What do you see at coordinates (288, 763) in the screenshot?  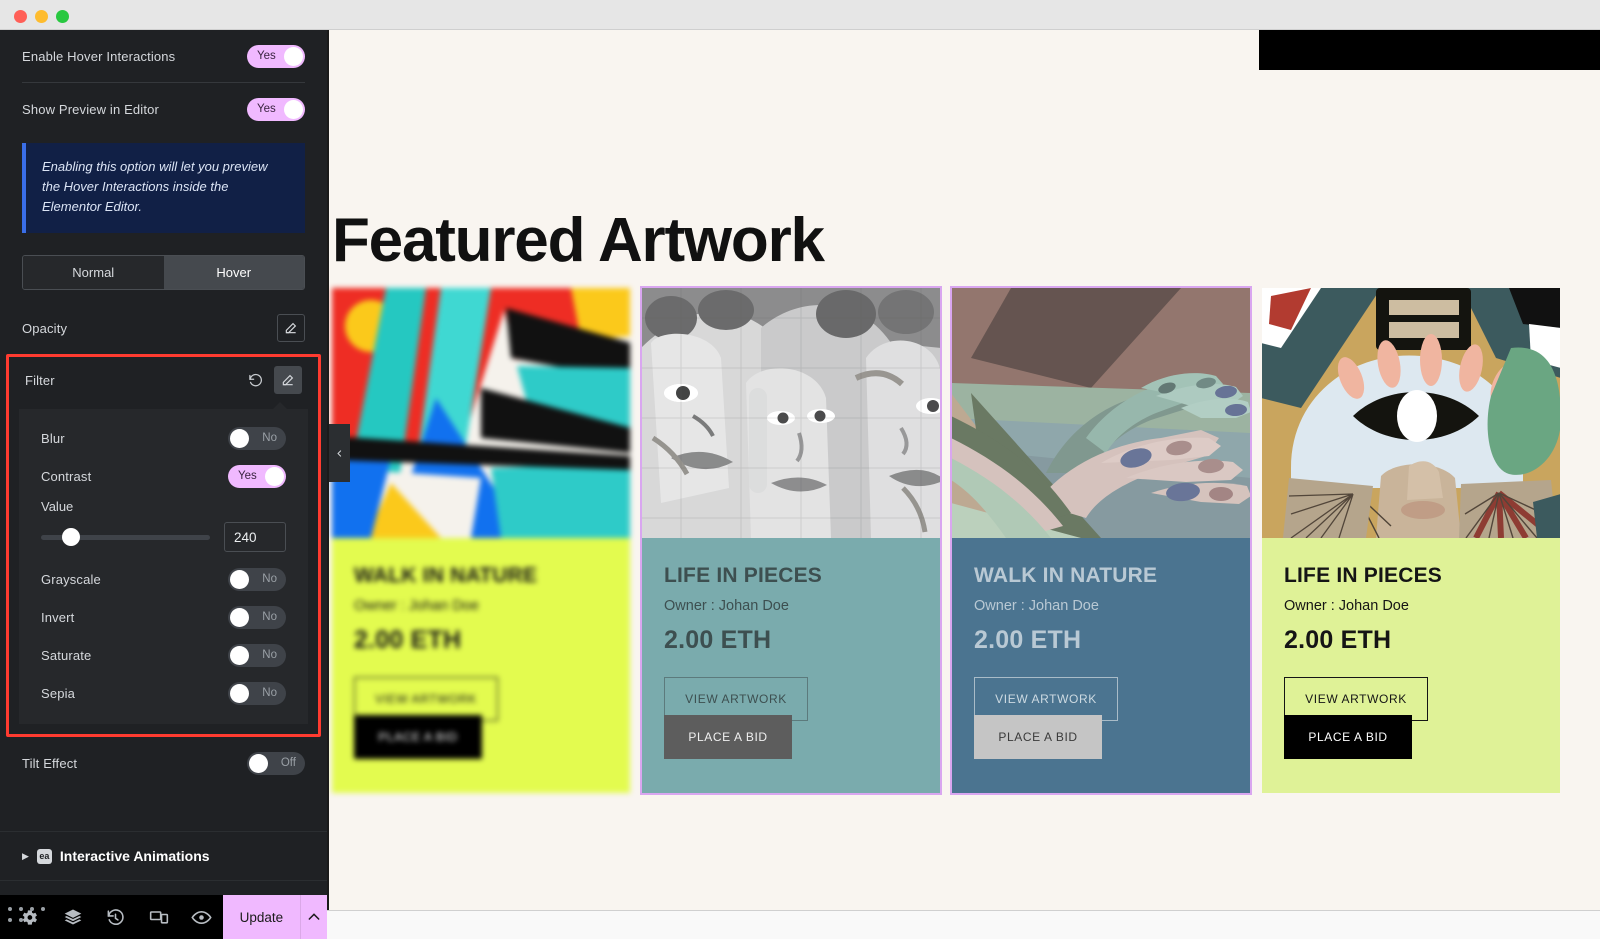 I see `toggle-value-label: Off` at bounding box center [288, 763].